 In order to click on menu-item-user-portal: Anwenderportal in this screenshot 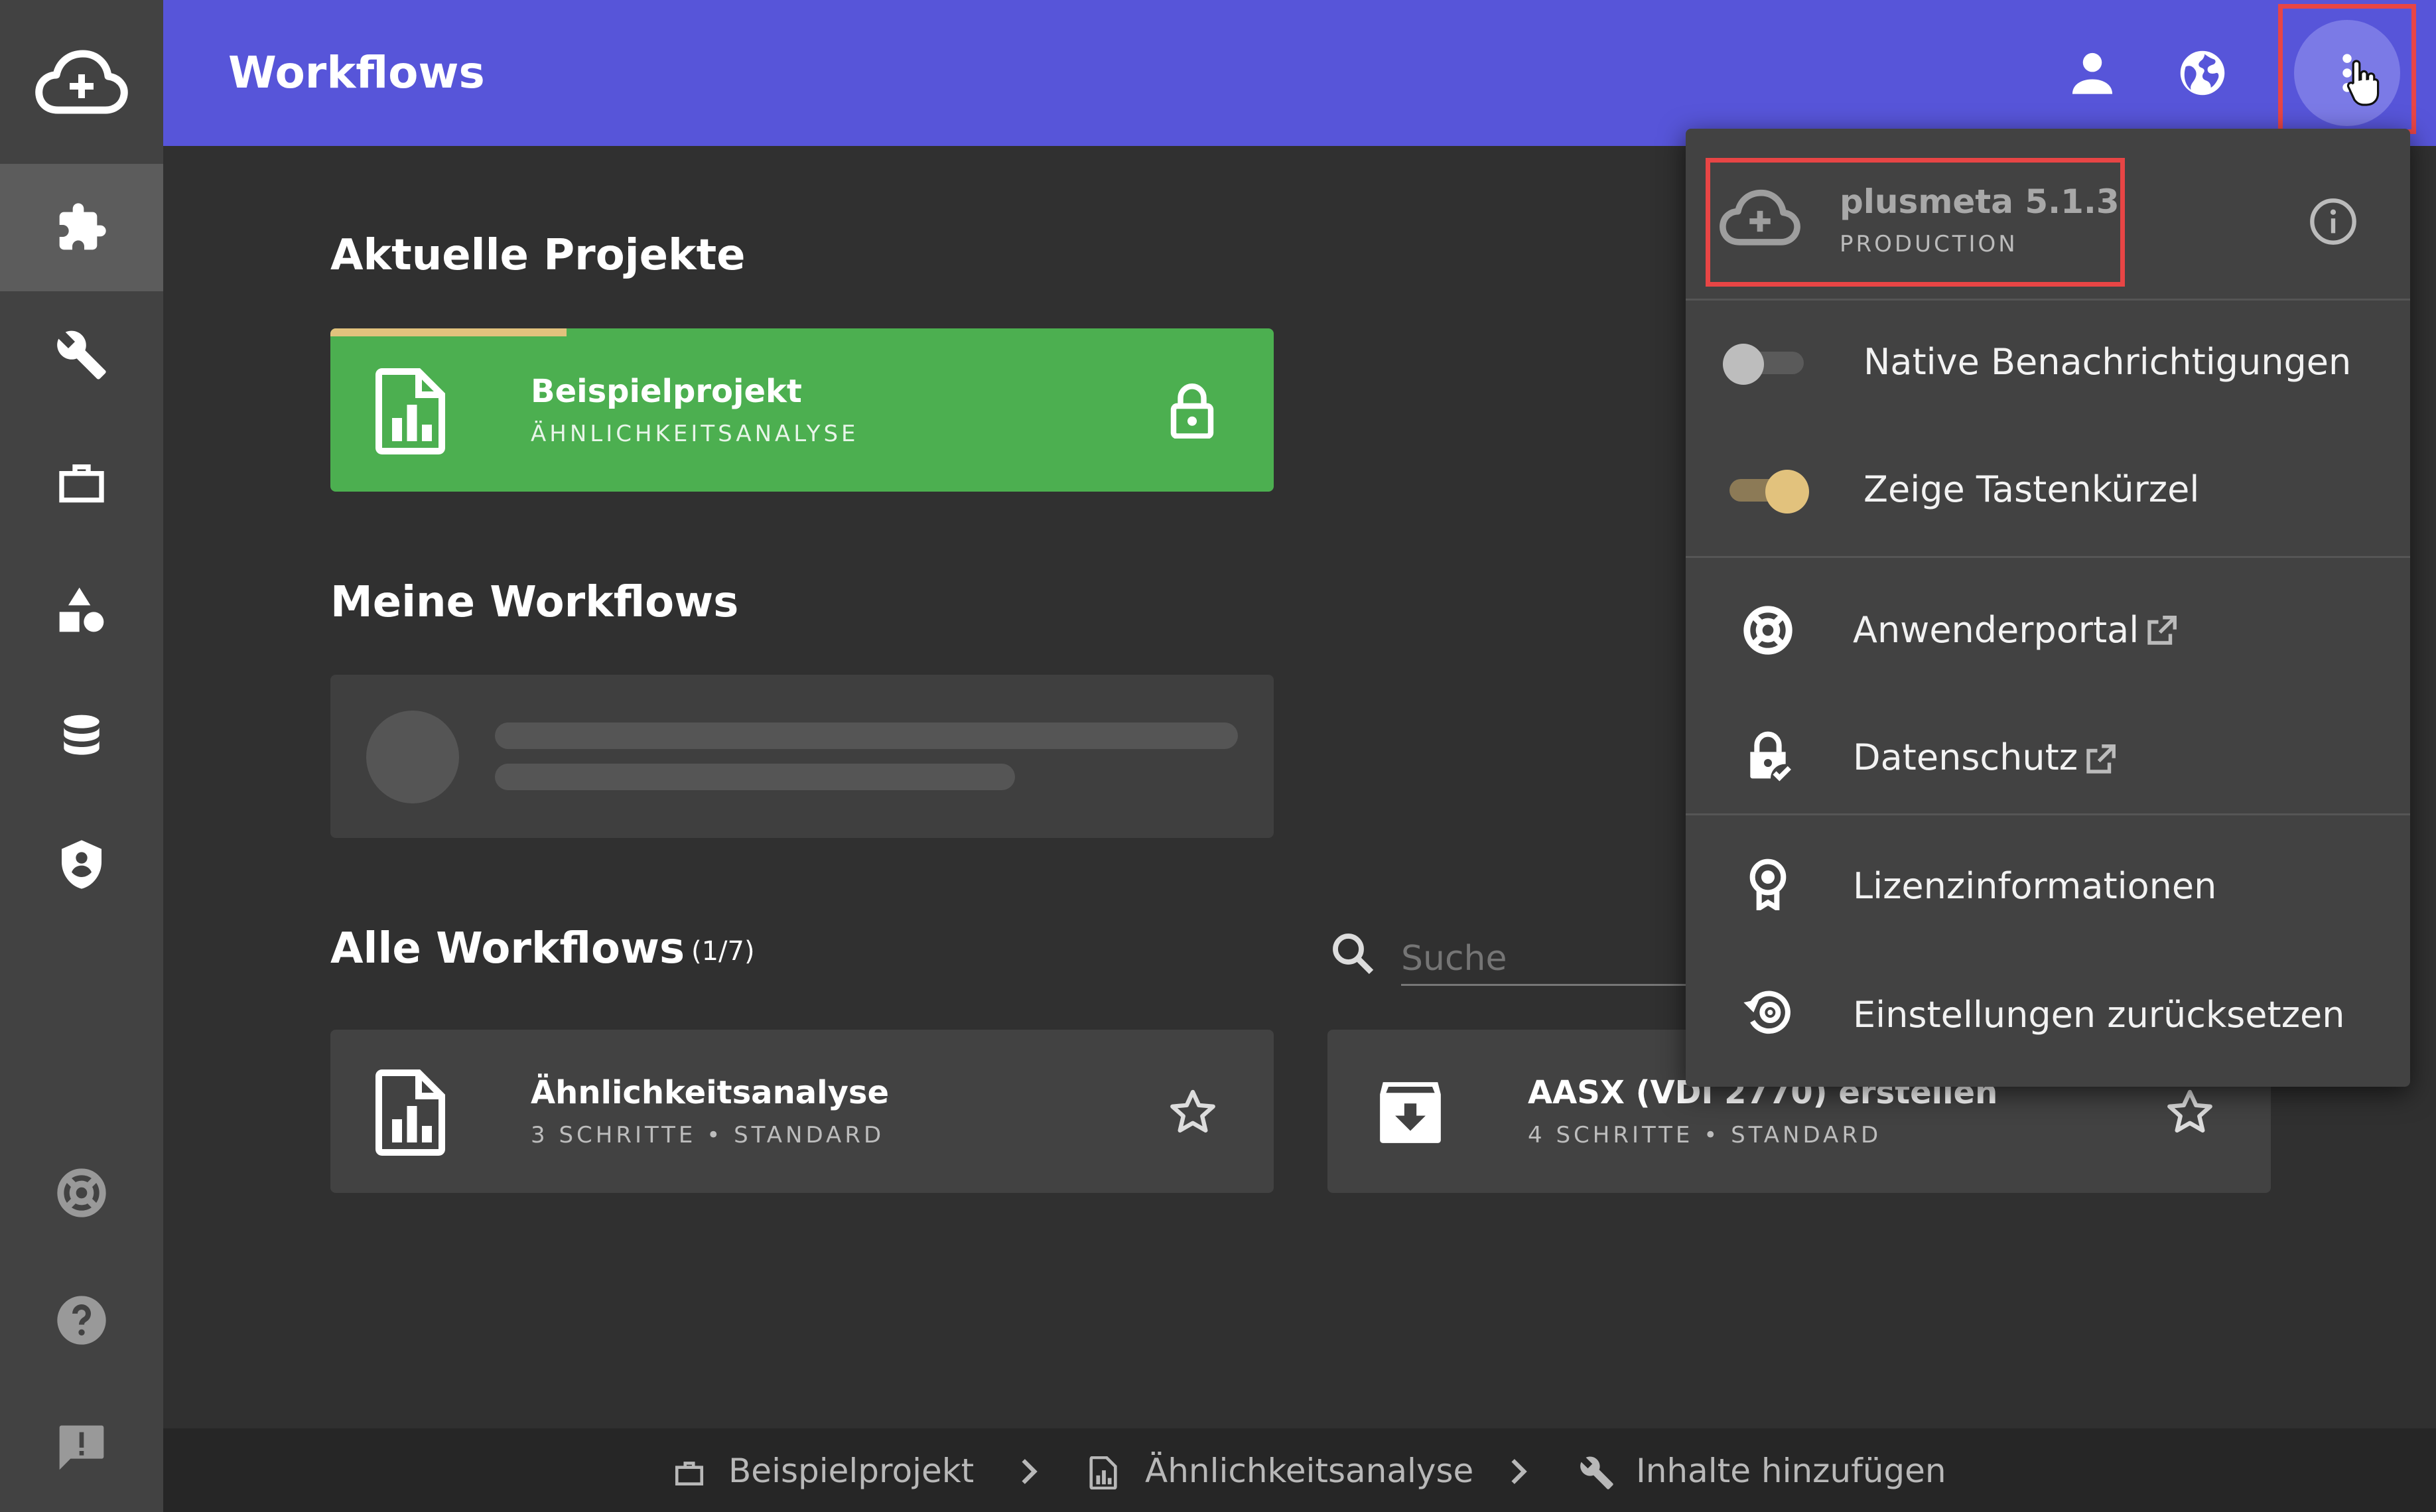, I will do `click(2048, 626)`.